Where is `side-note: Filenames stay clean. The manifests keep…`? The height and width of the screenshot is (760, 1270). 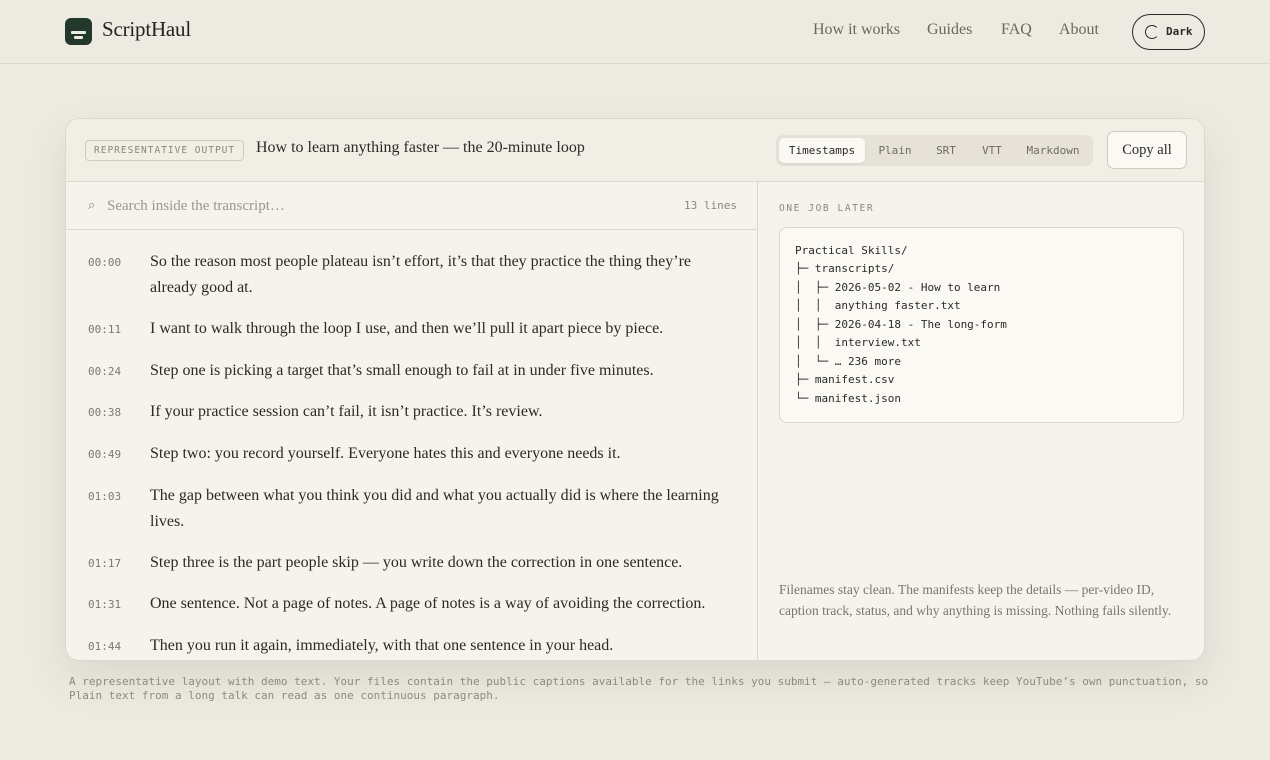
side-note: Filenames stay clean. The manifests keep… is located at coordinates (975, 600).